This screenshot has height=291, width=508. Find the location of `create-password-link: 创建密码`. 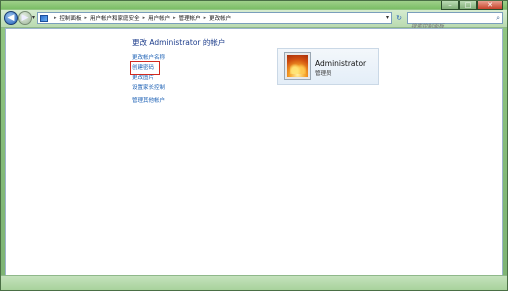

create-password-link: 创建密码 is located at coordinates (145, 68).